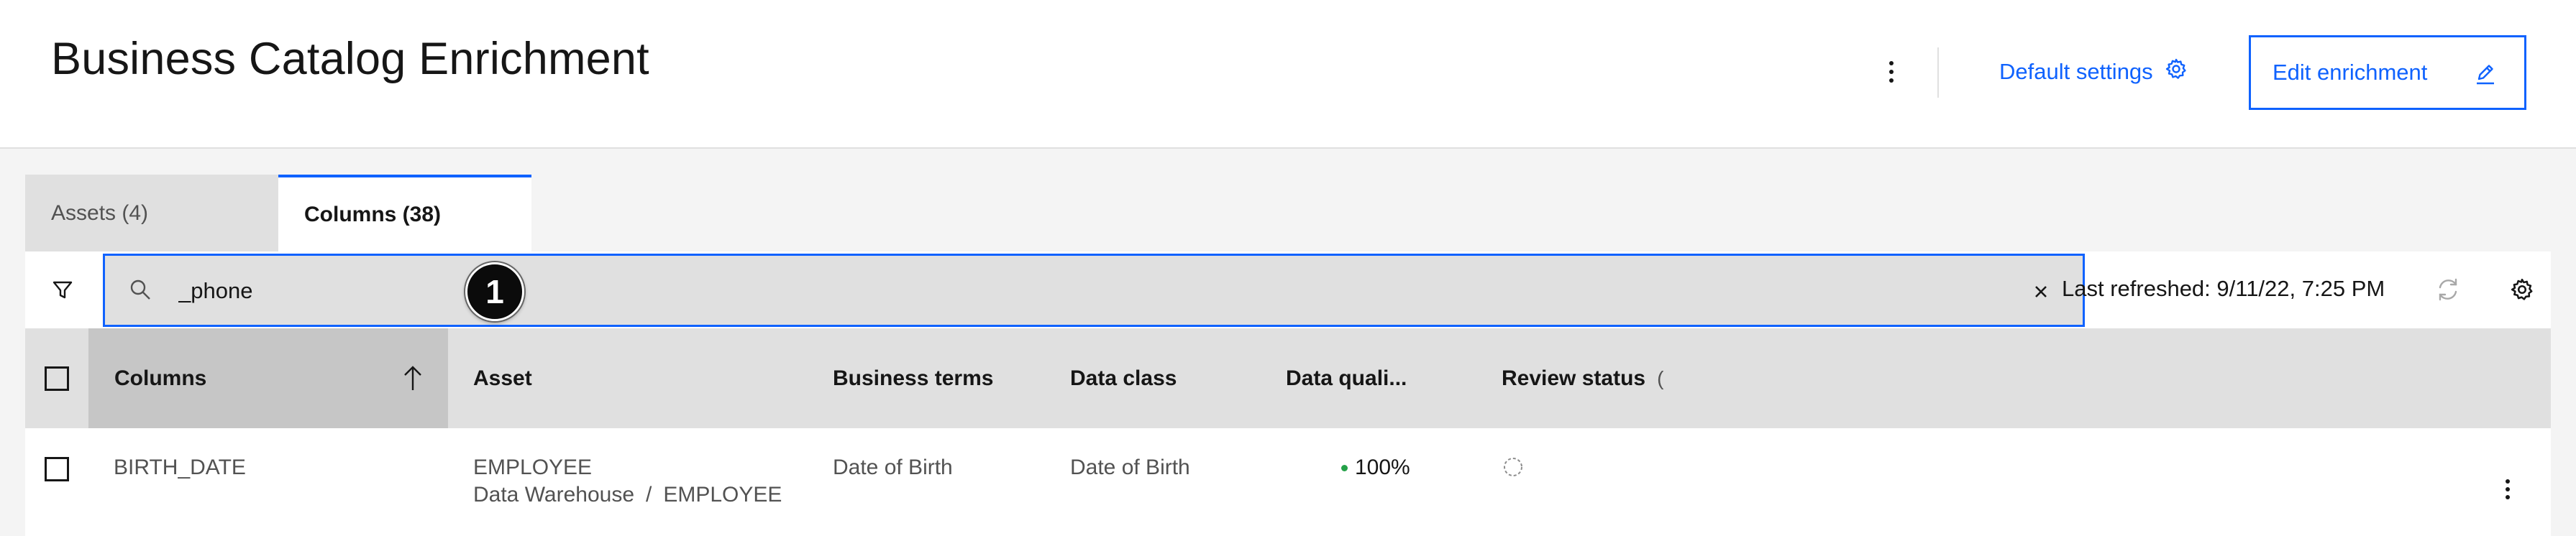 The width and height of the screenshot is (2576, 536). Describe the element at coordinates (413, 381) in the screenshot. I see `arrow-up-icon` at that location.